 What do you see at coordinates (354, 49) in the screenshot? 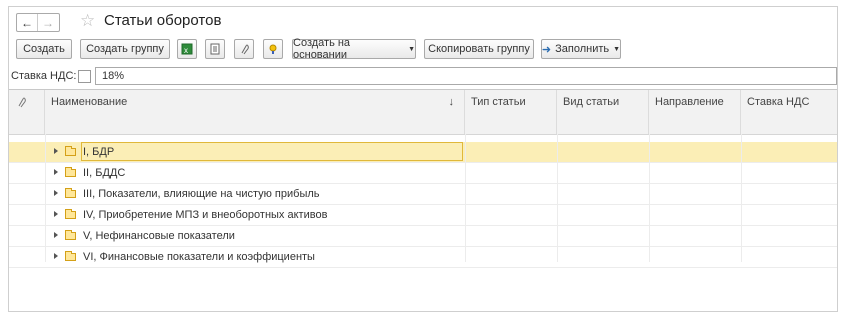
I see `create-based-on-button: Создать на основании ▼` at bounding box center [354, 49].